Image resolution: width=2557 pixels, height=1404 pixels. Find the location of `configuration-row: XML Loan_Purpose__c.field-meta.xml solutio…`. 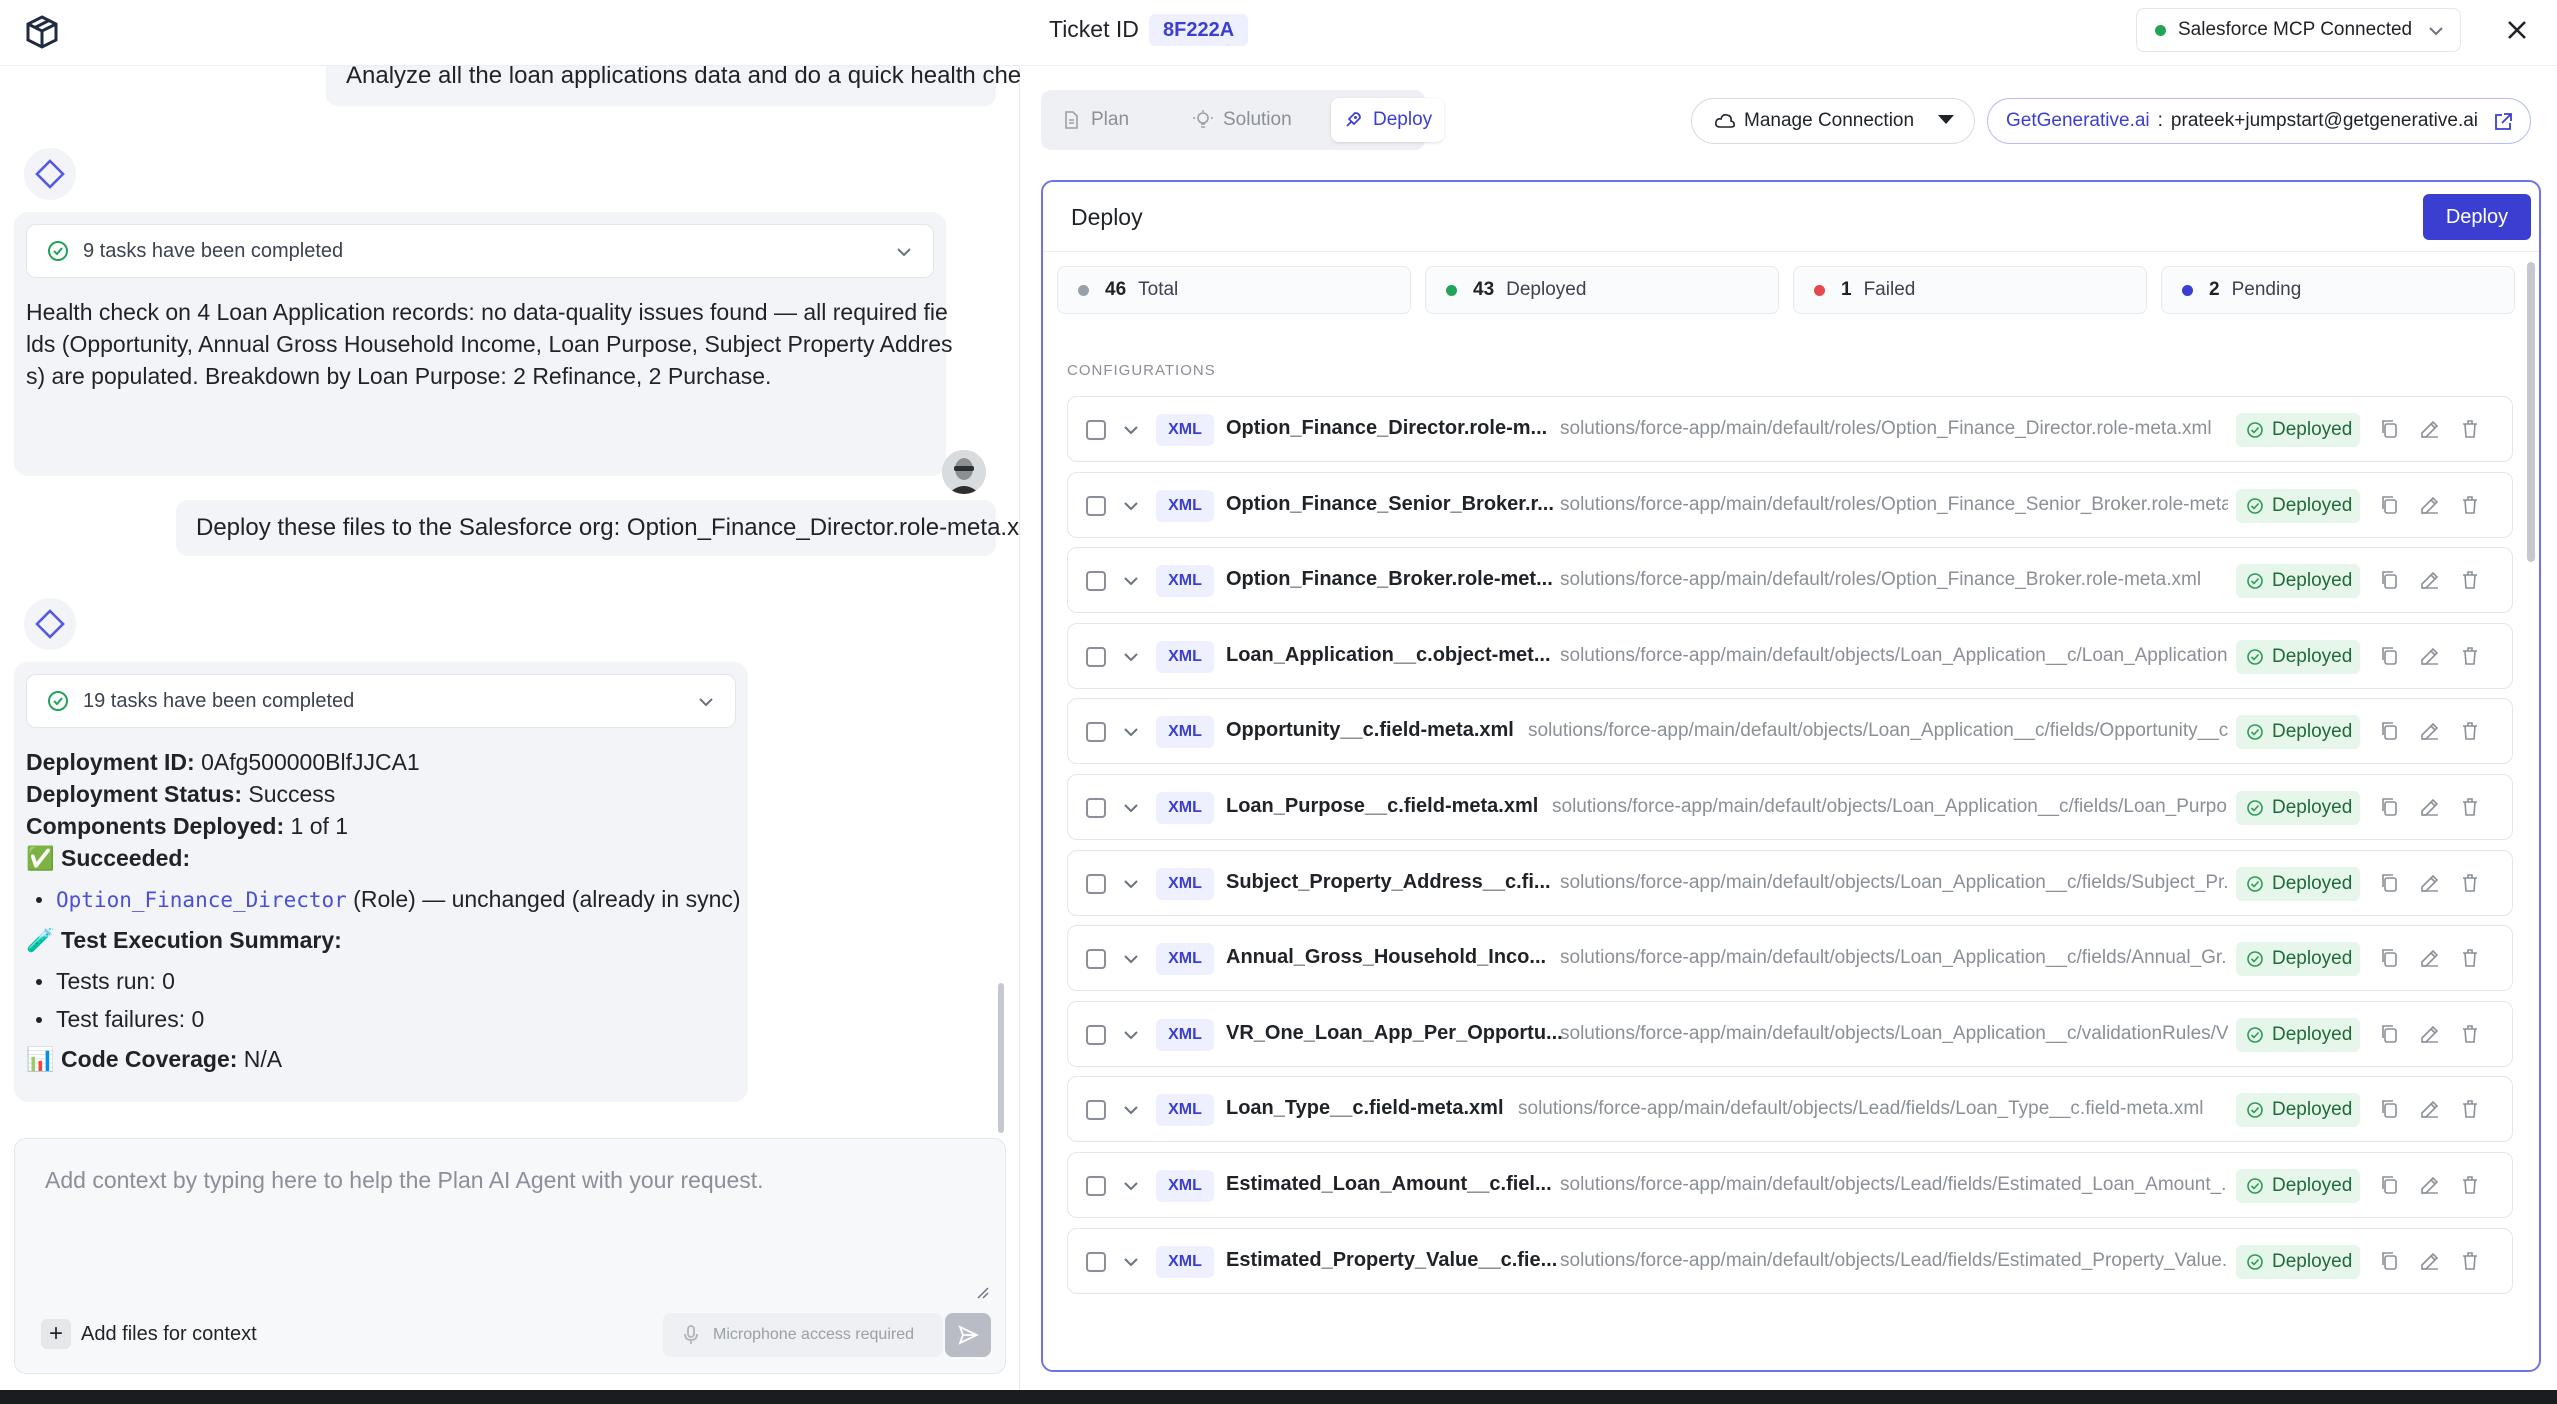

configuration-row: XML Loan_Purpose__c.field-meta.xml solutio… is located at coordinates (1790, 807).